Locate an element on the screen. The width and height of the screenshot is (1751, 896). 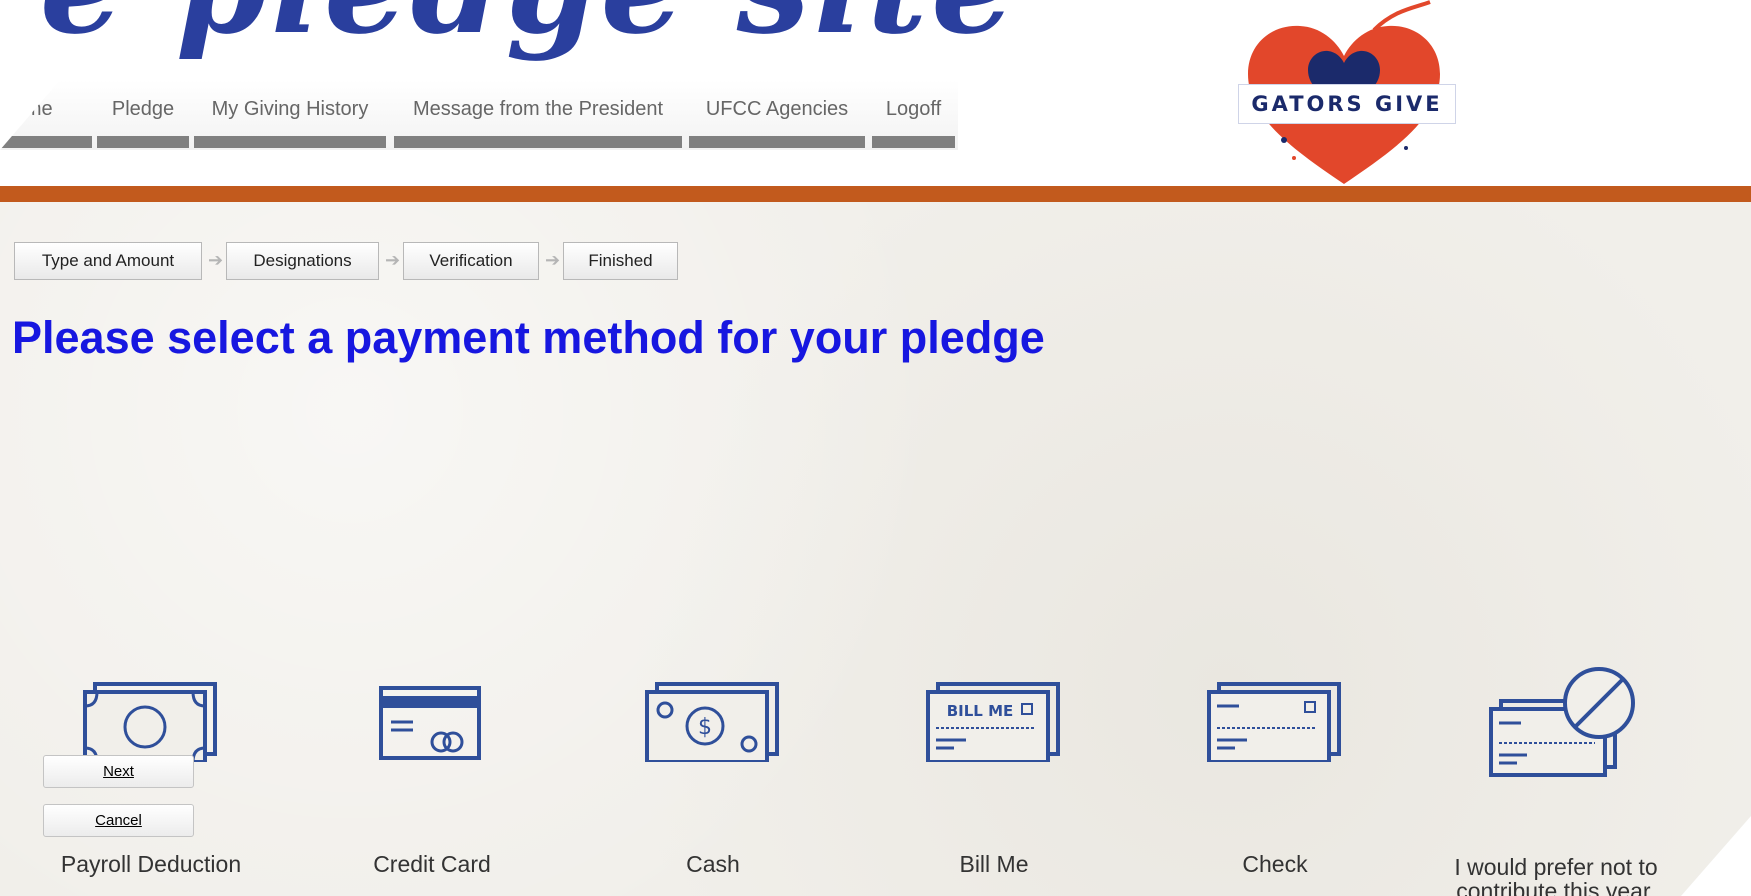
nav-message-president-label: Message from the President is located at coordinates (538, 109).